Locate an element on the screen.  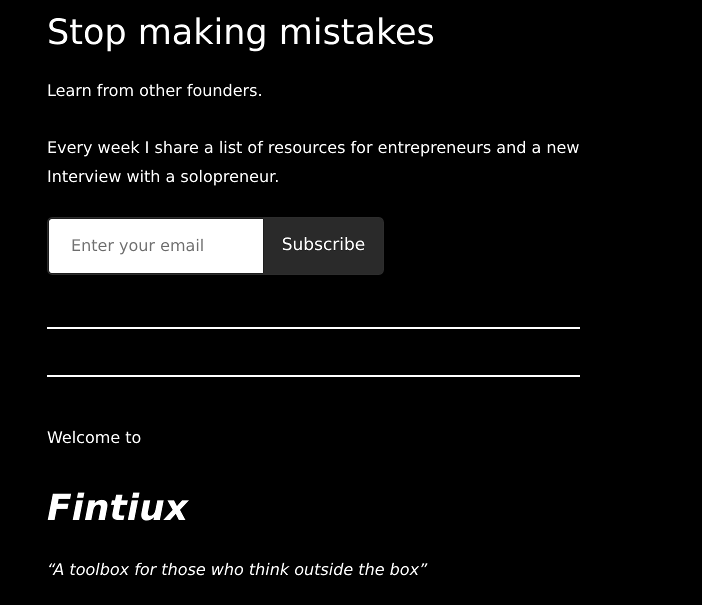
page-heading: Stop making mistakes is located at coordinates (241, 33).